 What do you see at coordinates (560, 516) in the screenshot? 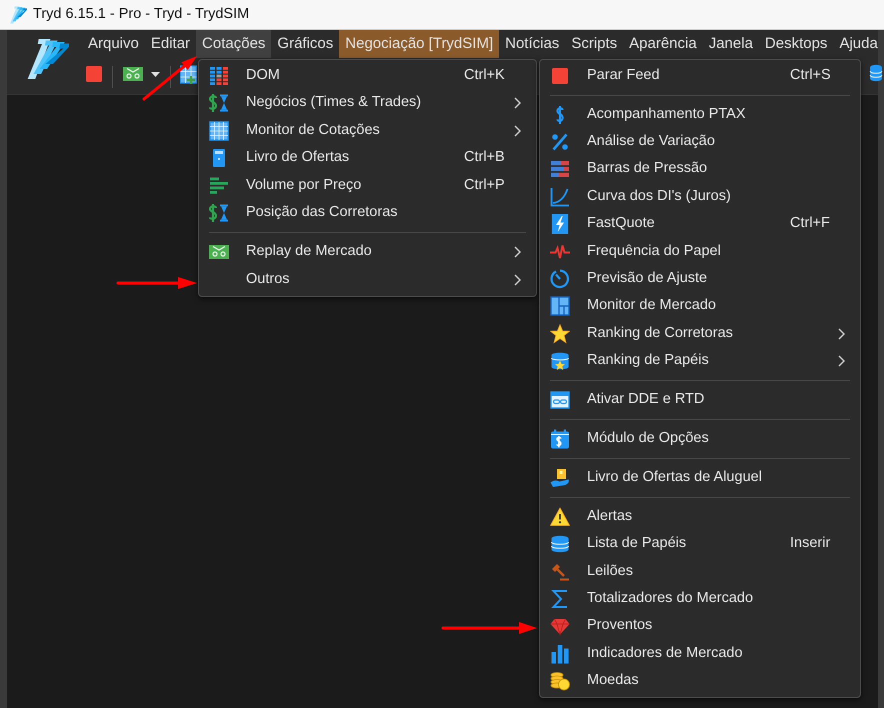
I see `warning-icon` at bounding box center [560, 516].